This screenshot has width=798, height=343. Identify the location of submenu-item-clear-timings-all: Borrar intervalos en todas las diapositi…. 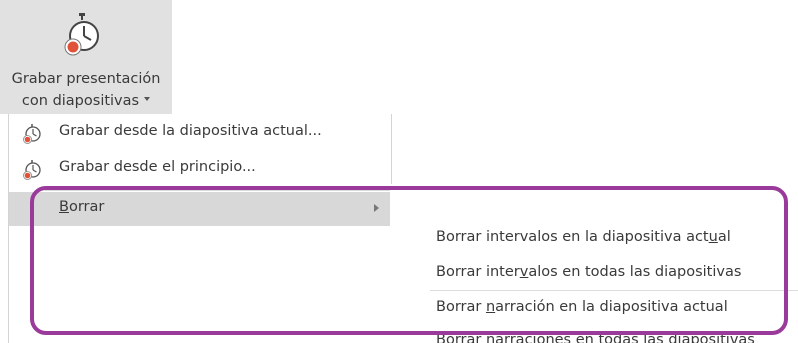
(588, 272).